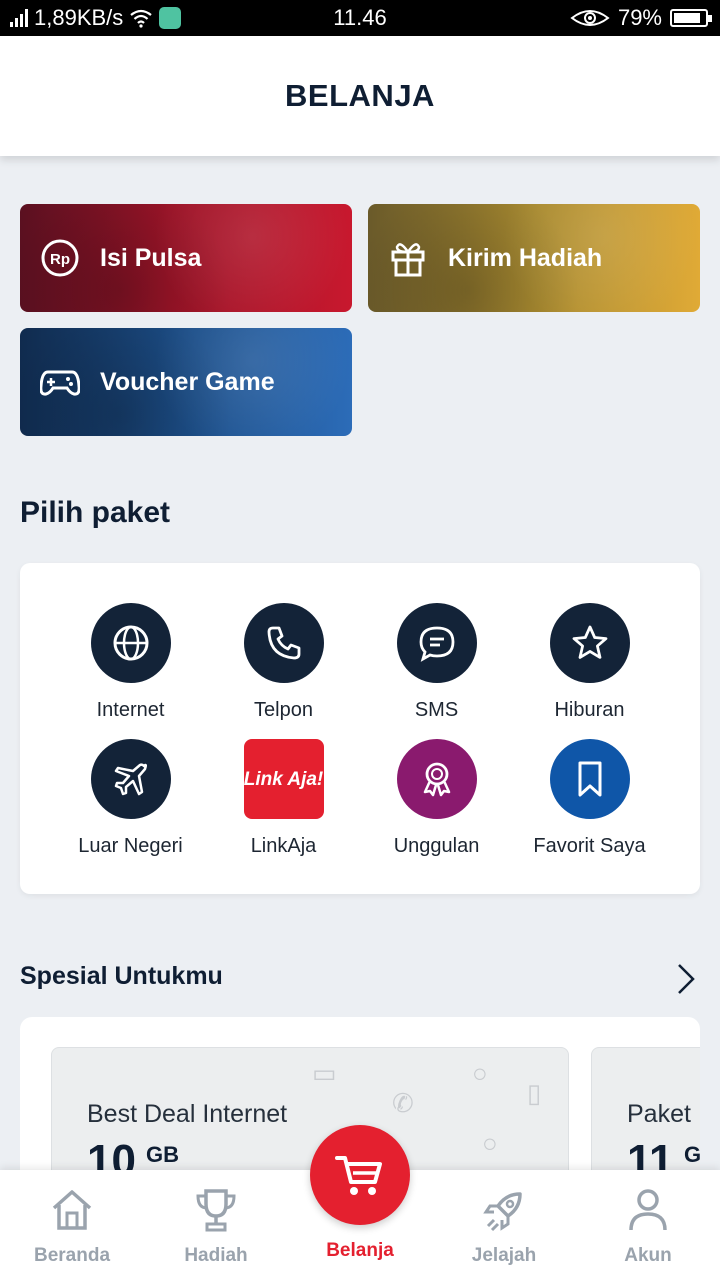 This screenshot has height=1280, width=720. What do you see at coordinates (589, 779) in the screenshot?
I see `bookmark-icon` at bounding box center [589, 779].